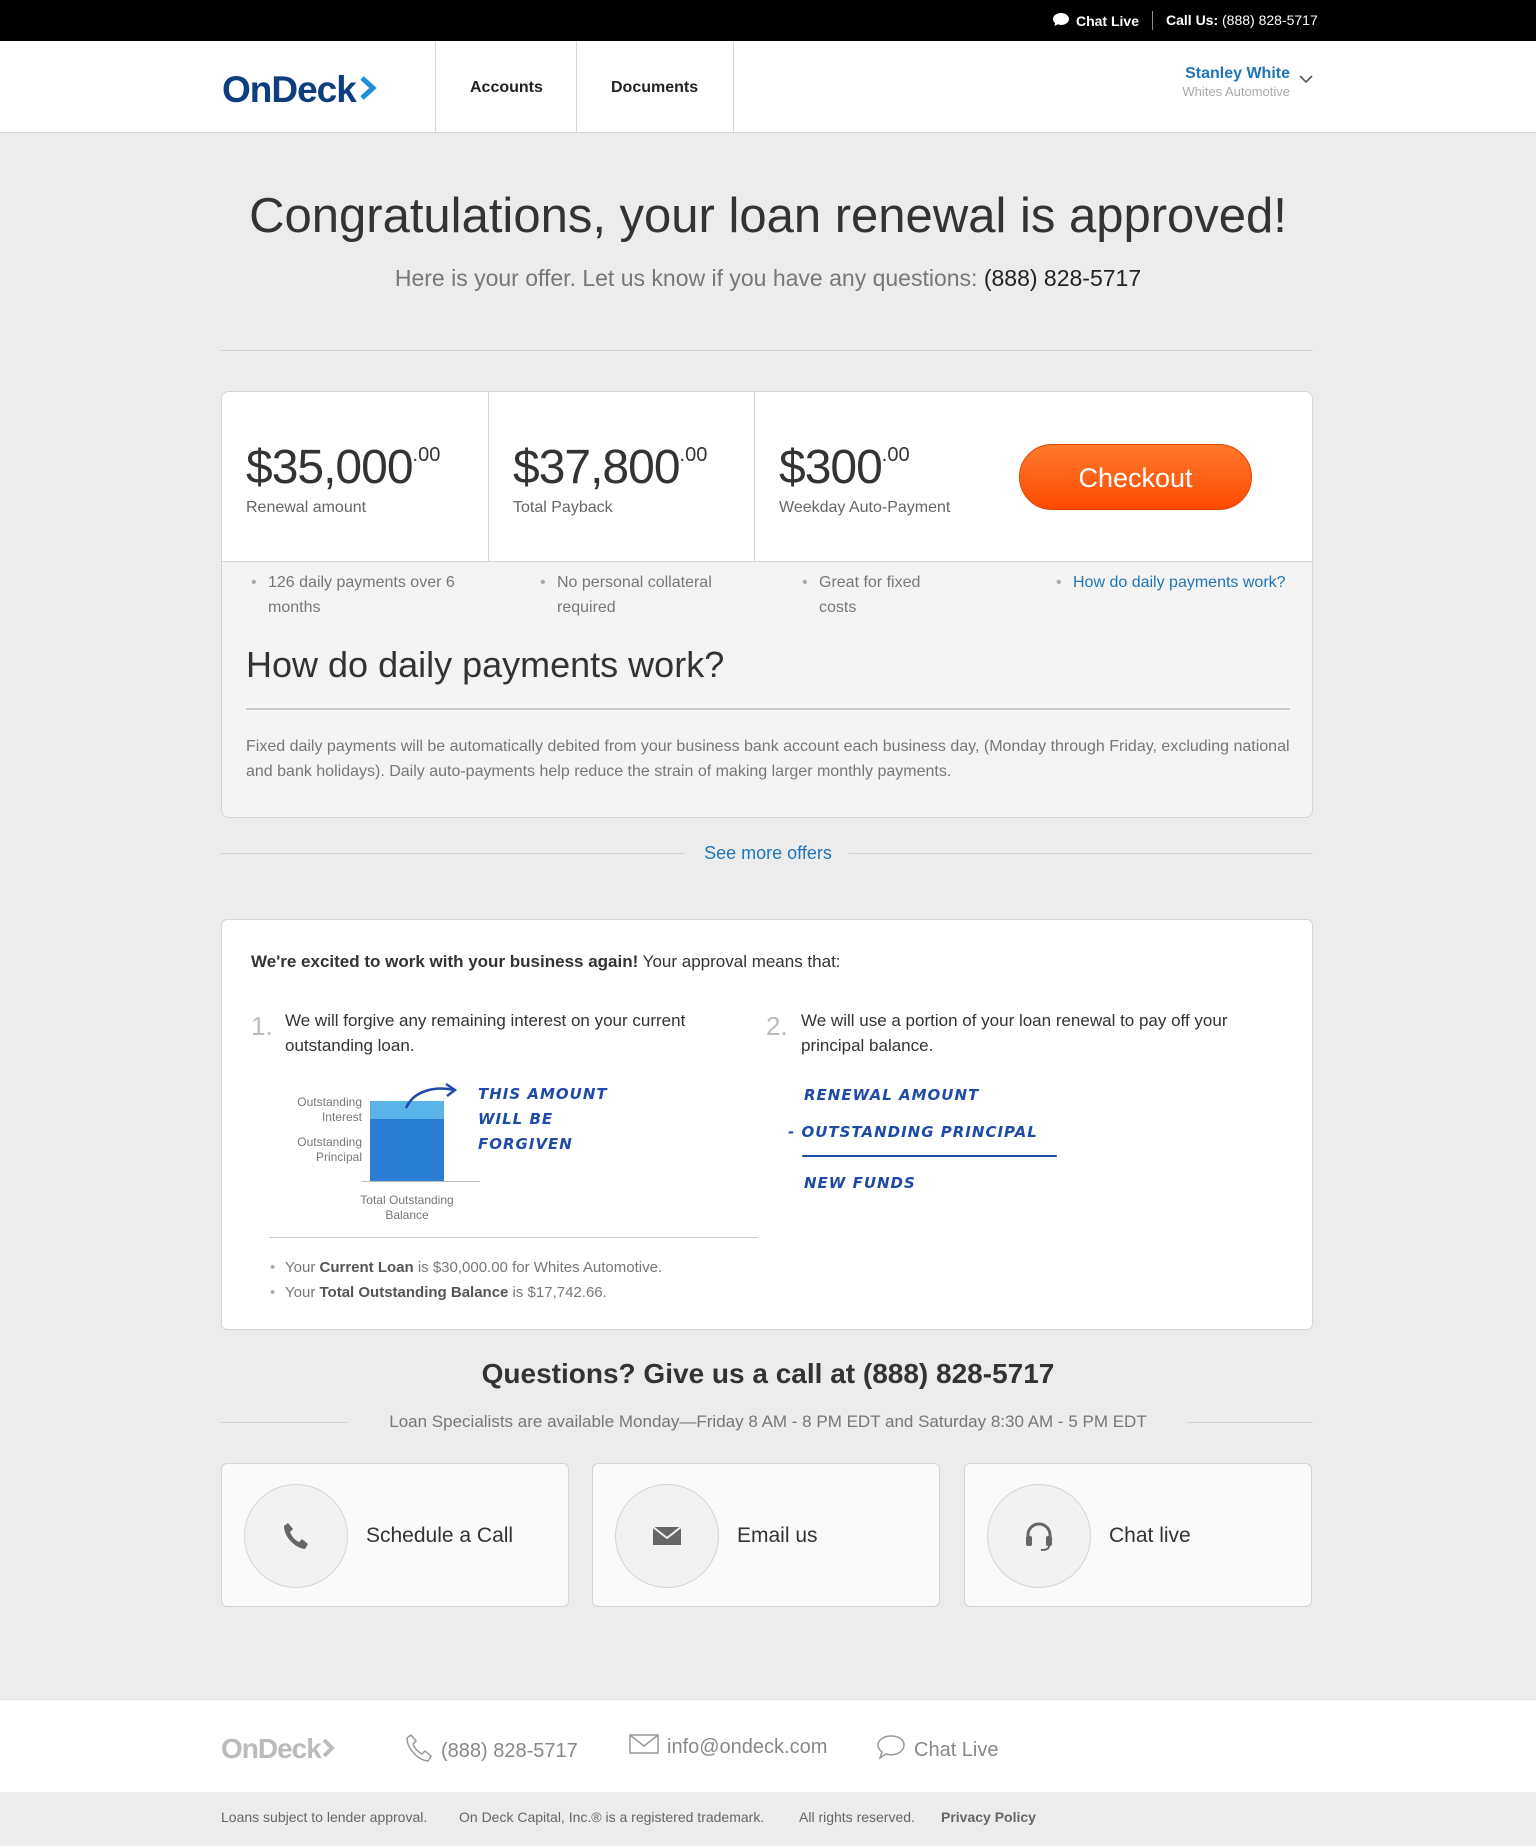  Describe the element at coordinates (563, 507) in the screenshot. I see `total-payback-label: Total Payback` at that location.